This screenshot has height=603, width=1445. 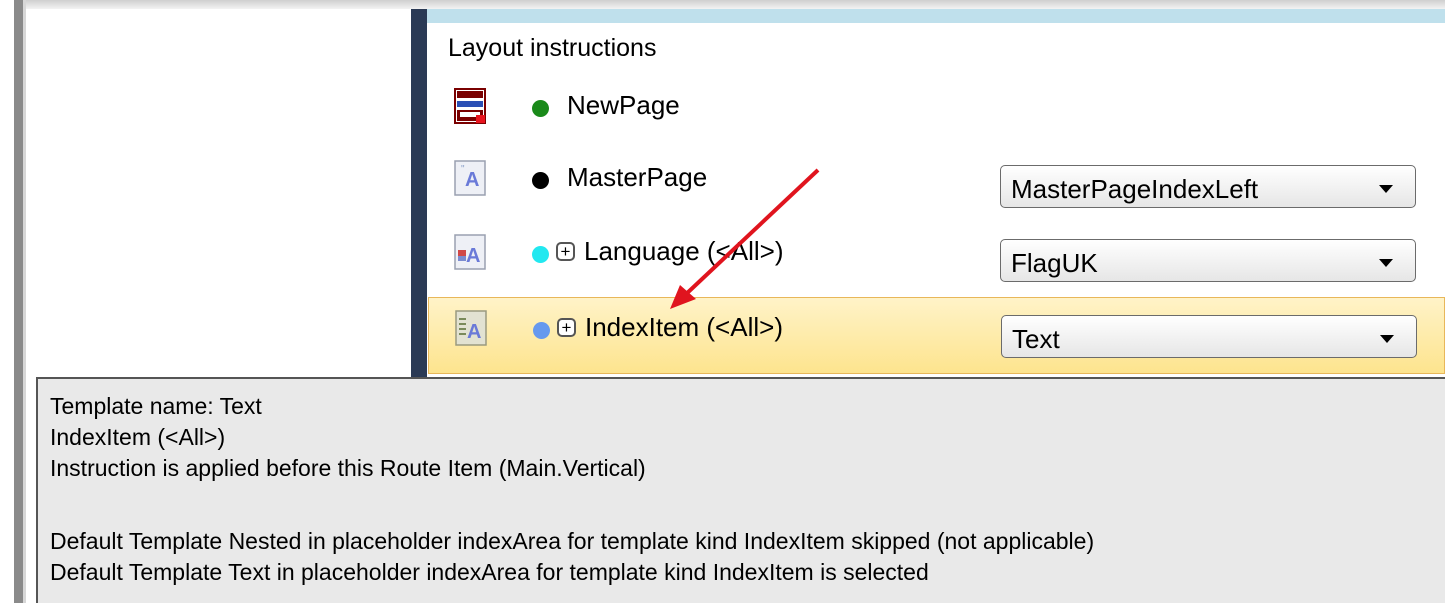 What do you see at coordinates (138, 437) in the screenshot?
I see `tooltip-line: IndexItem (<All>)` at bounding box center [138, 437].